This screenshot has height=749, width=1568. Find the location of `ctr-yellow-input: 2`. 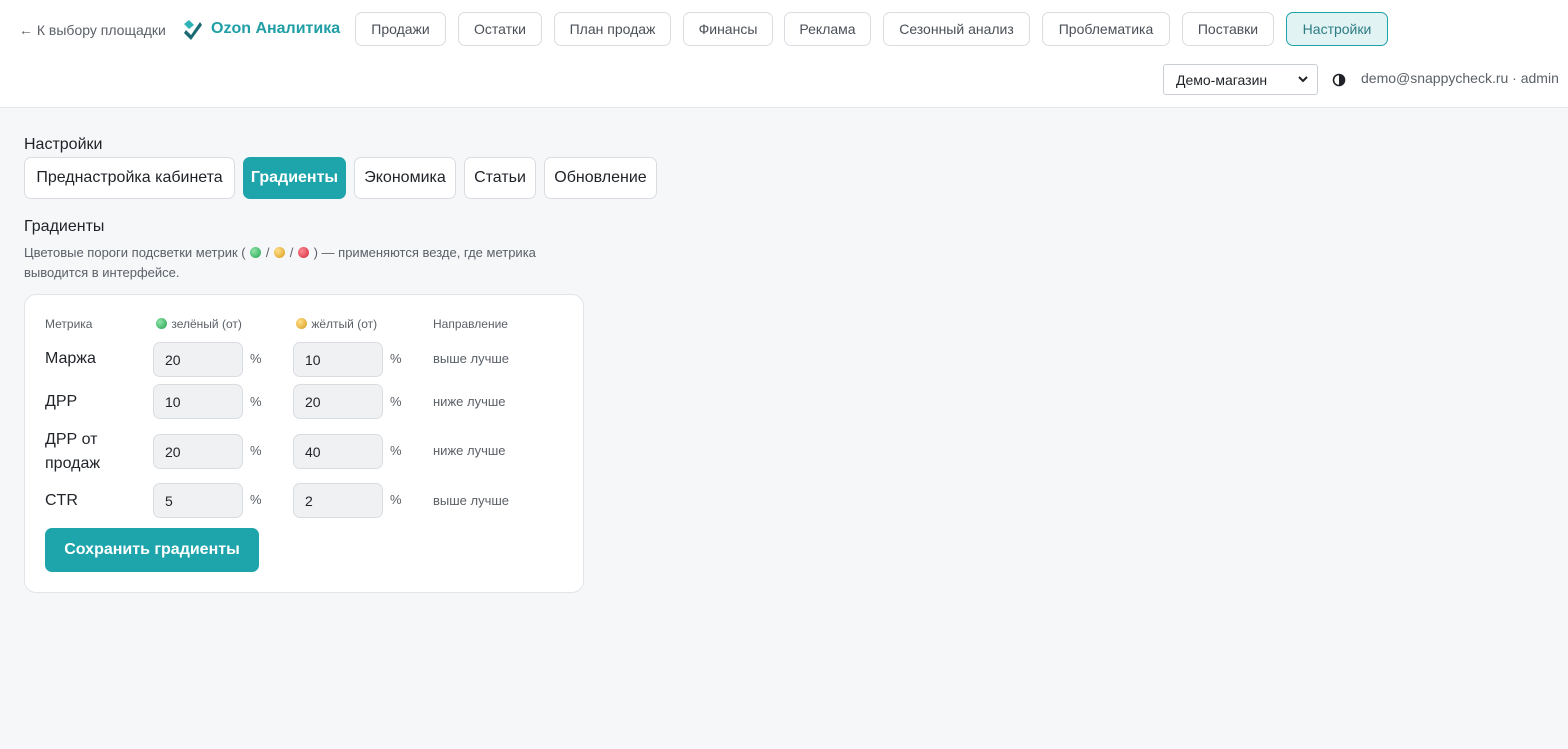

ctr-yellow-input: 2 is located at coordinates (338, 500).